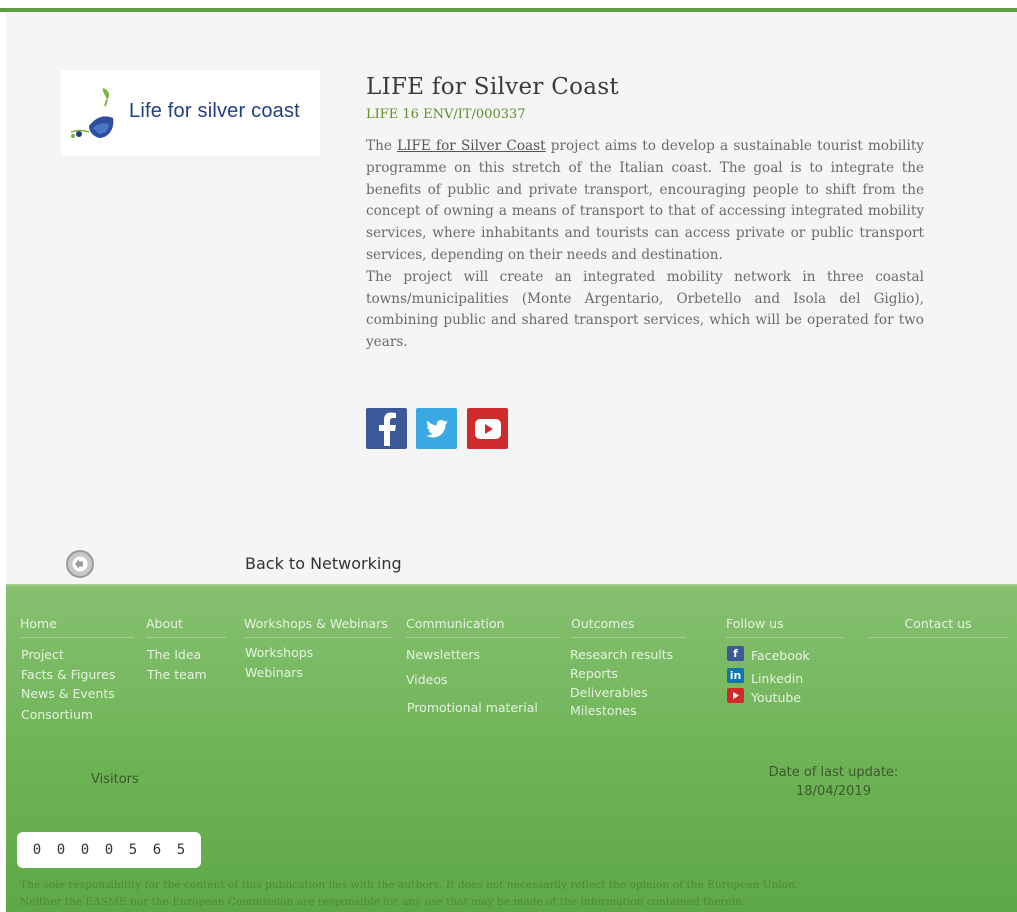 Image resolution: width=1017 pixels, height=912 pixels. I want to click on twitter-share-button, so click(436, 428).